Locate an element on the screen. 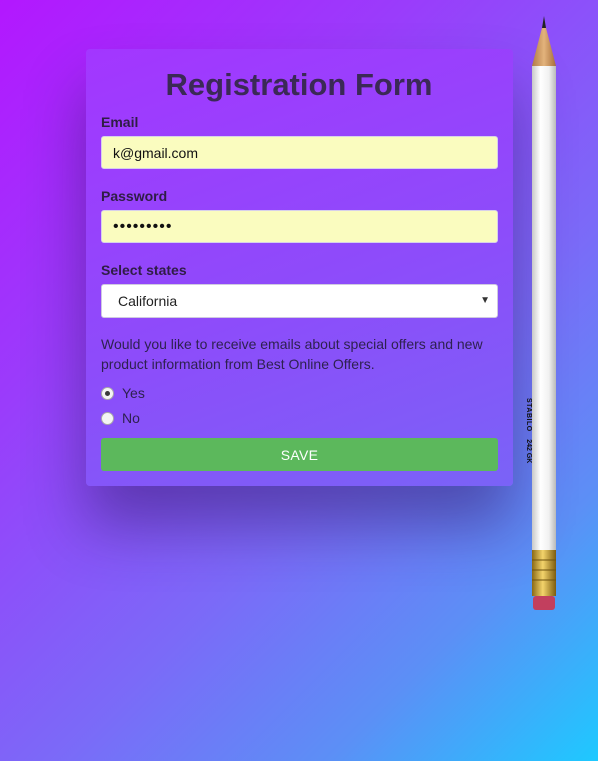  radio-no-label: No is located at coordinates (131, 418).